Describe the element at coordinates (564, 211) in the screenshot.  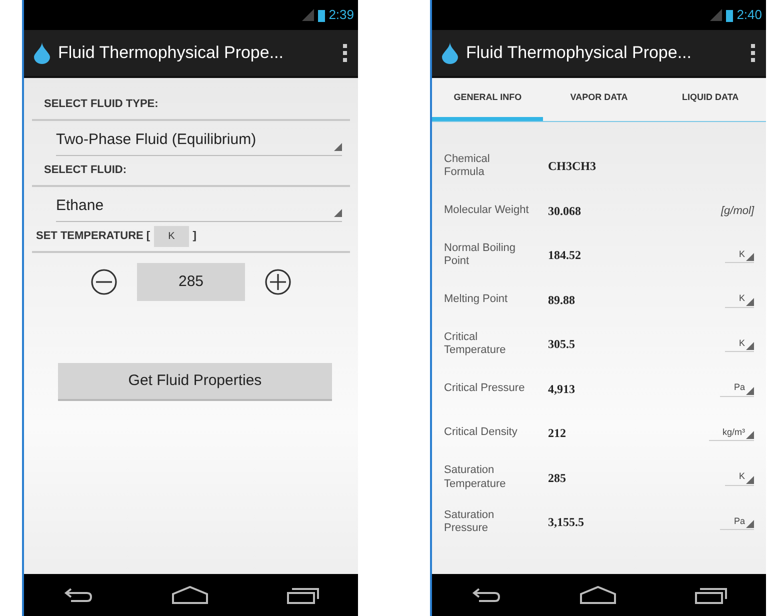
I see `property-value: 30.068` at that location.